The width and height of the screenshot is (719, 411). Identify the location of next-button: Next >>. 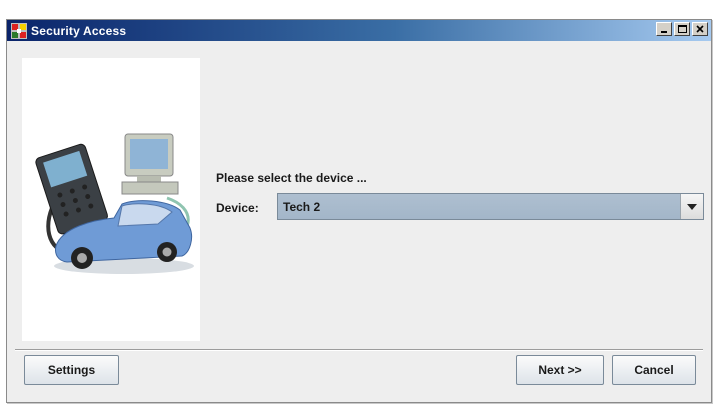
(560, 370).